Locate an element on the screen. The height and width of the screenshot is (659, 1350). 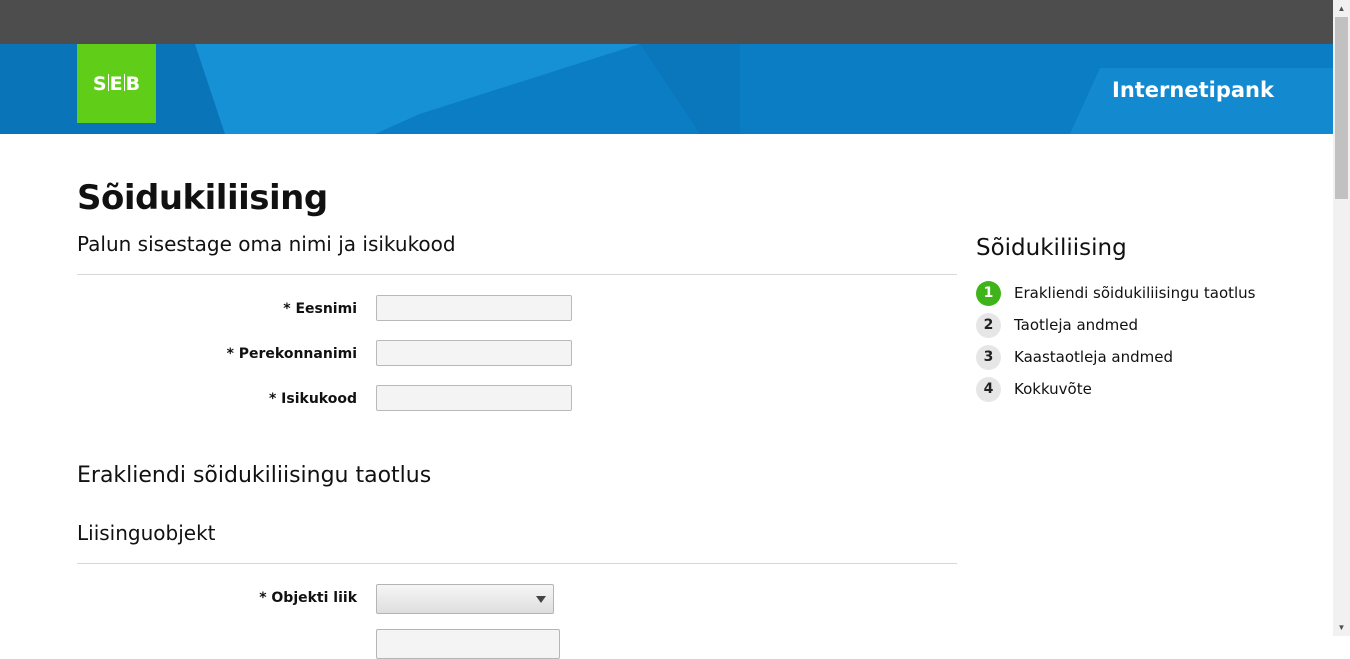
step-number: 3 is located at coordinates (988, 357).